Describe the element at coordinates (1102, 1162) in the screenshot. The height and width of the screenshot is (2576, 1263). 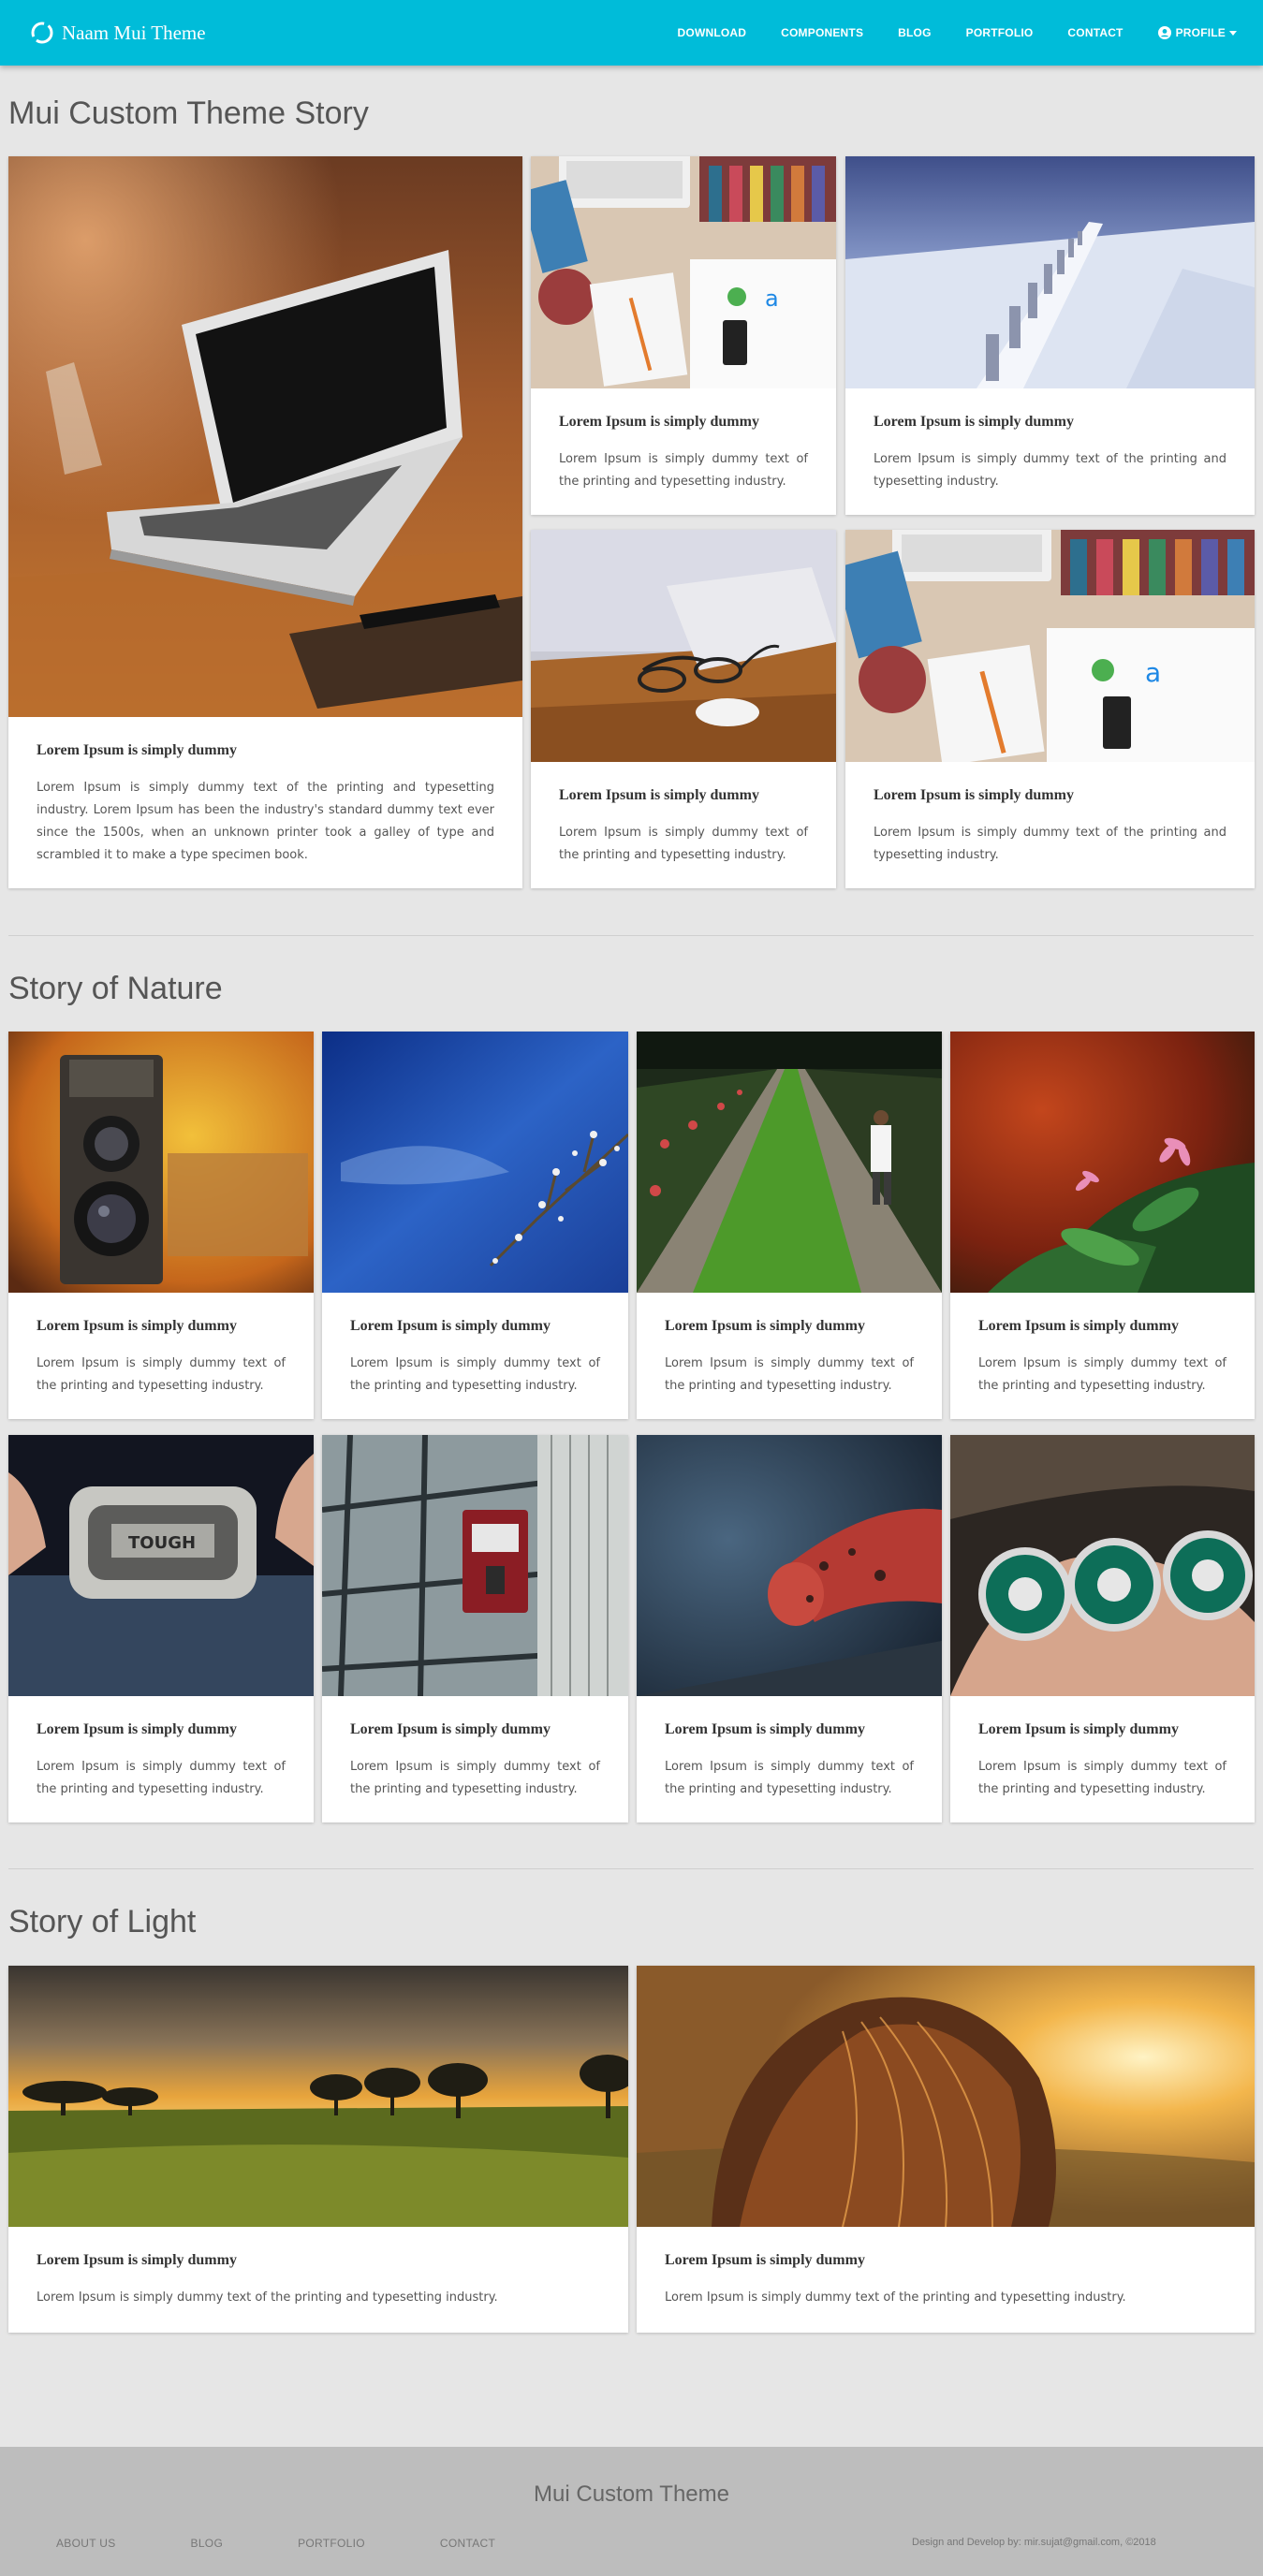
I see `card-image-pink-flowers` at that location.